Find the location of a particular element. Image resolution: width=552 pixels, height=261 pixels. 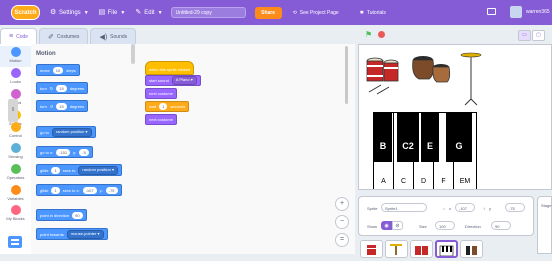

category-sensing: Sensing is located at coordinates (15, 151).